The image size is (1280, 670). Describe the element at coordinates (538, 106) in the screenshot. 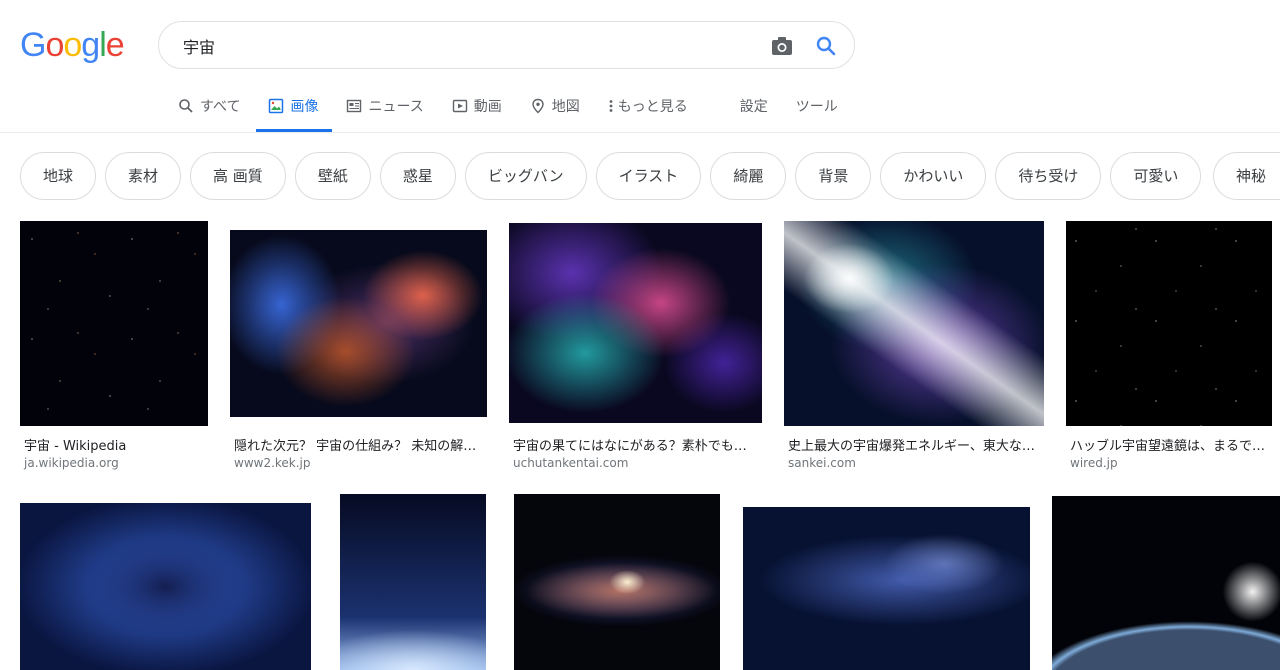

I see `map-pin-icon` at that location.